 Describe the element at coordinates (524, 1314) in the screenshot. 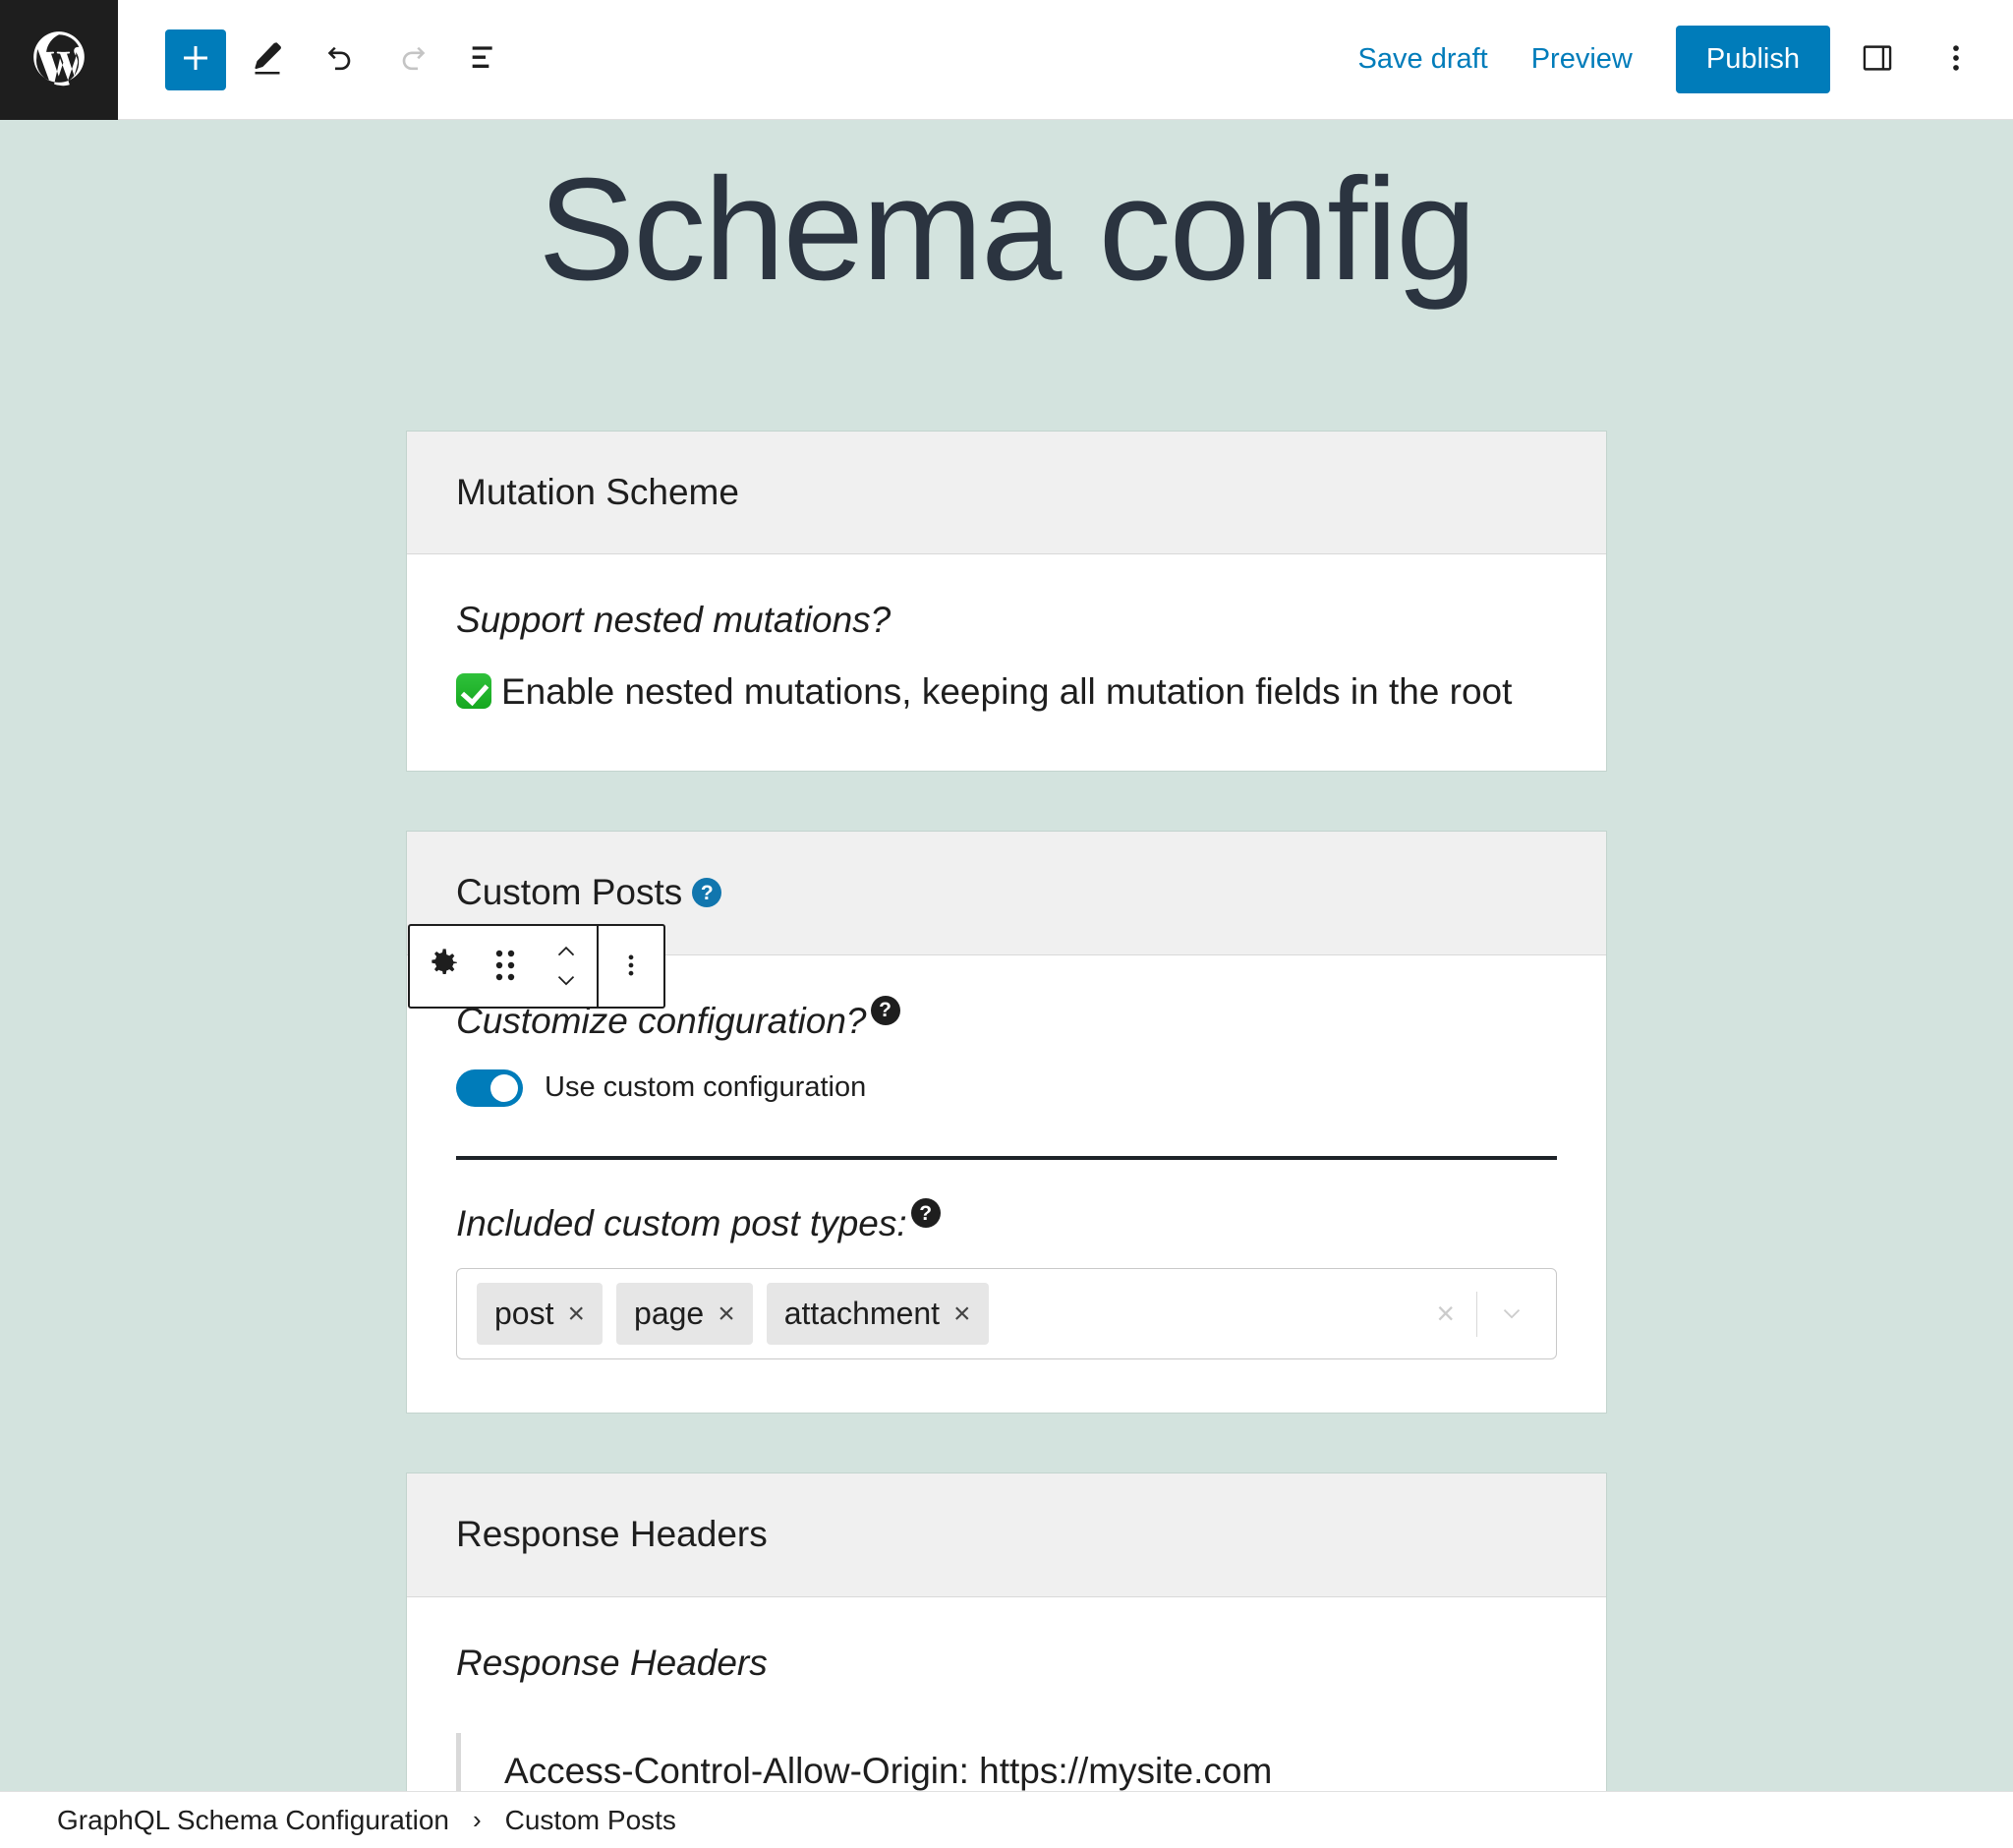

I see `tag-label: post` at that location.